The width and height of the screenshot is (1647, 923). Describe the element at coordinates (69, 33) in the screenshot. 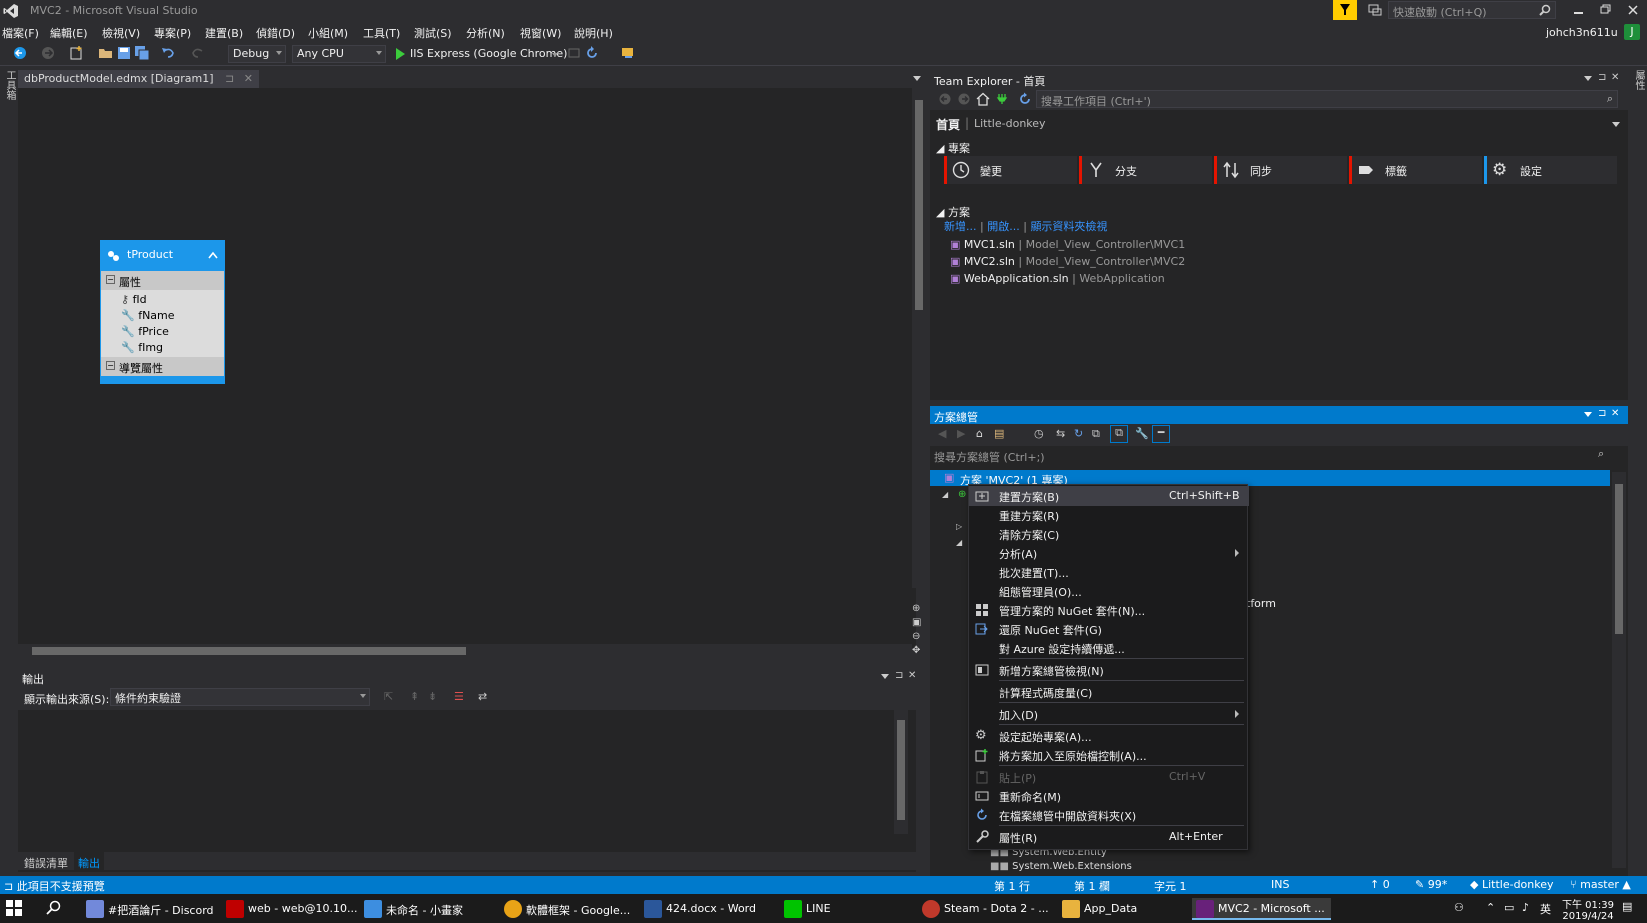

I see `menu-edit: 編輯(E)` at that location.